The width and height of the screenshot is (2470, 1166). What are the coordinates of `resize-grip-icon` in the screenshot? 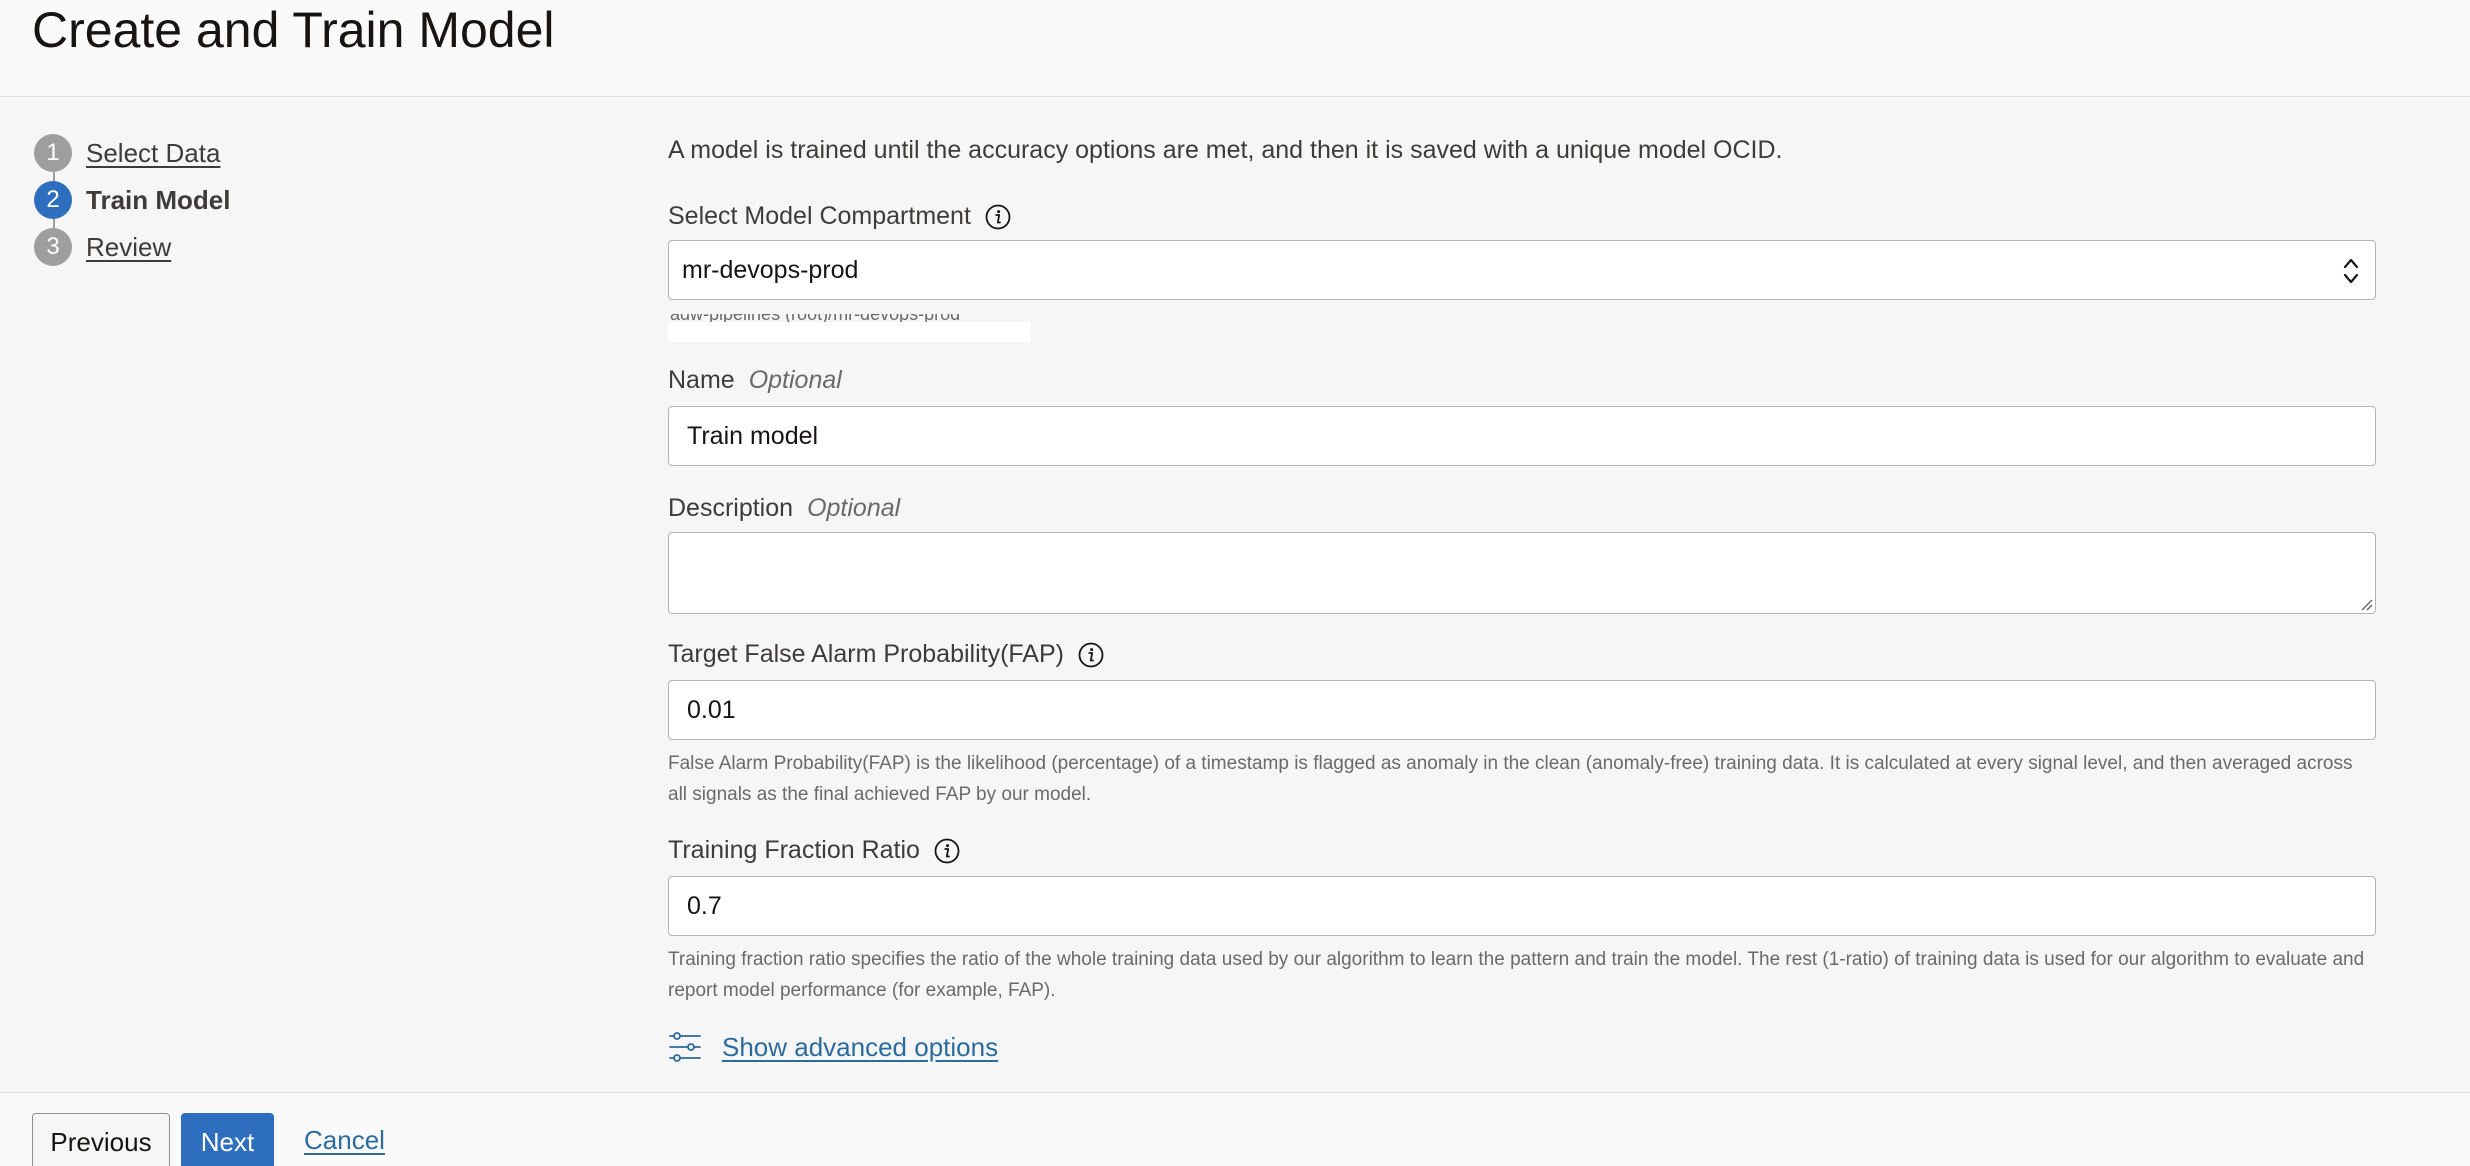 It's located at (2366, 604).